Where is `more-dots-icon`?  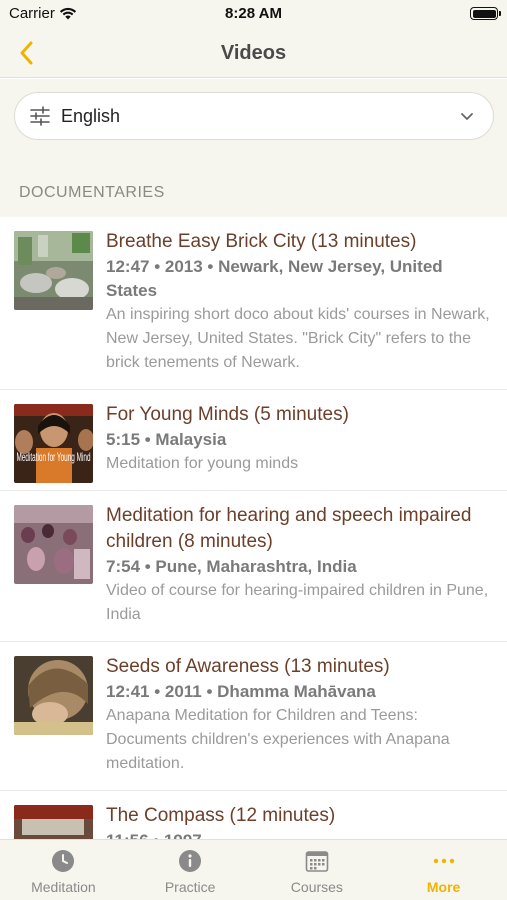 more-dots-icon is located at coordinates (443, 861).